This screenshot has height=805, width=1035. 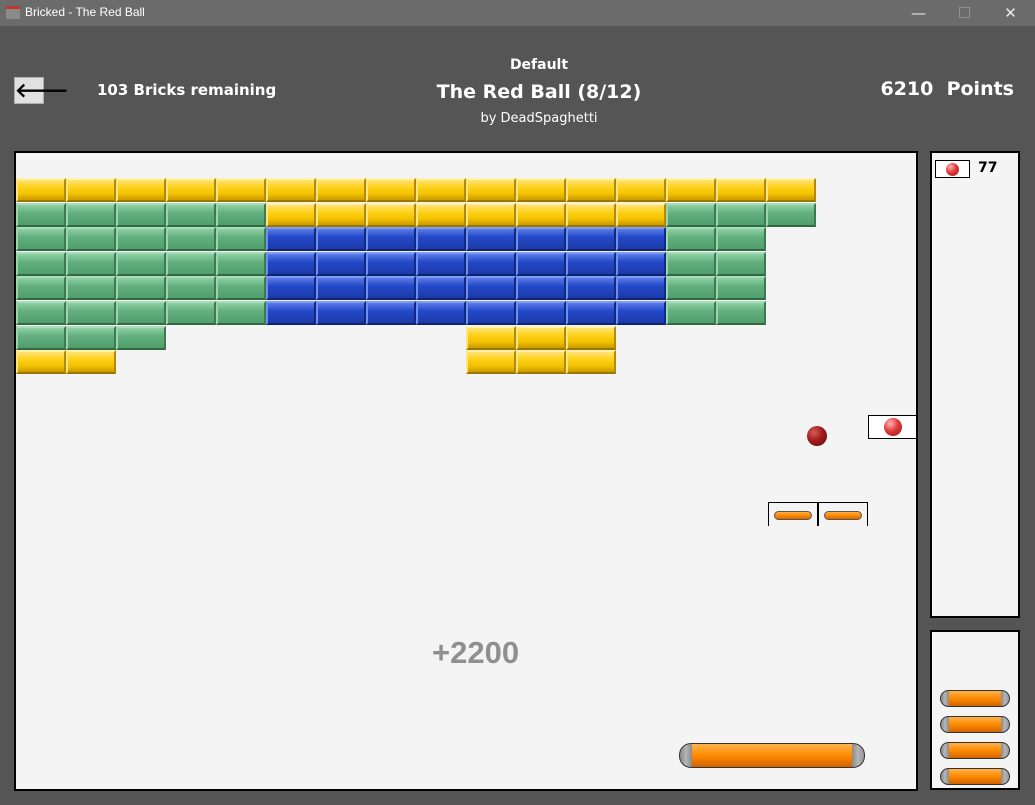 I want to click on paddle-icon, so click(x=793, y=515).